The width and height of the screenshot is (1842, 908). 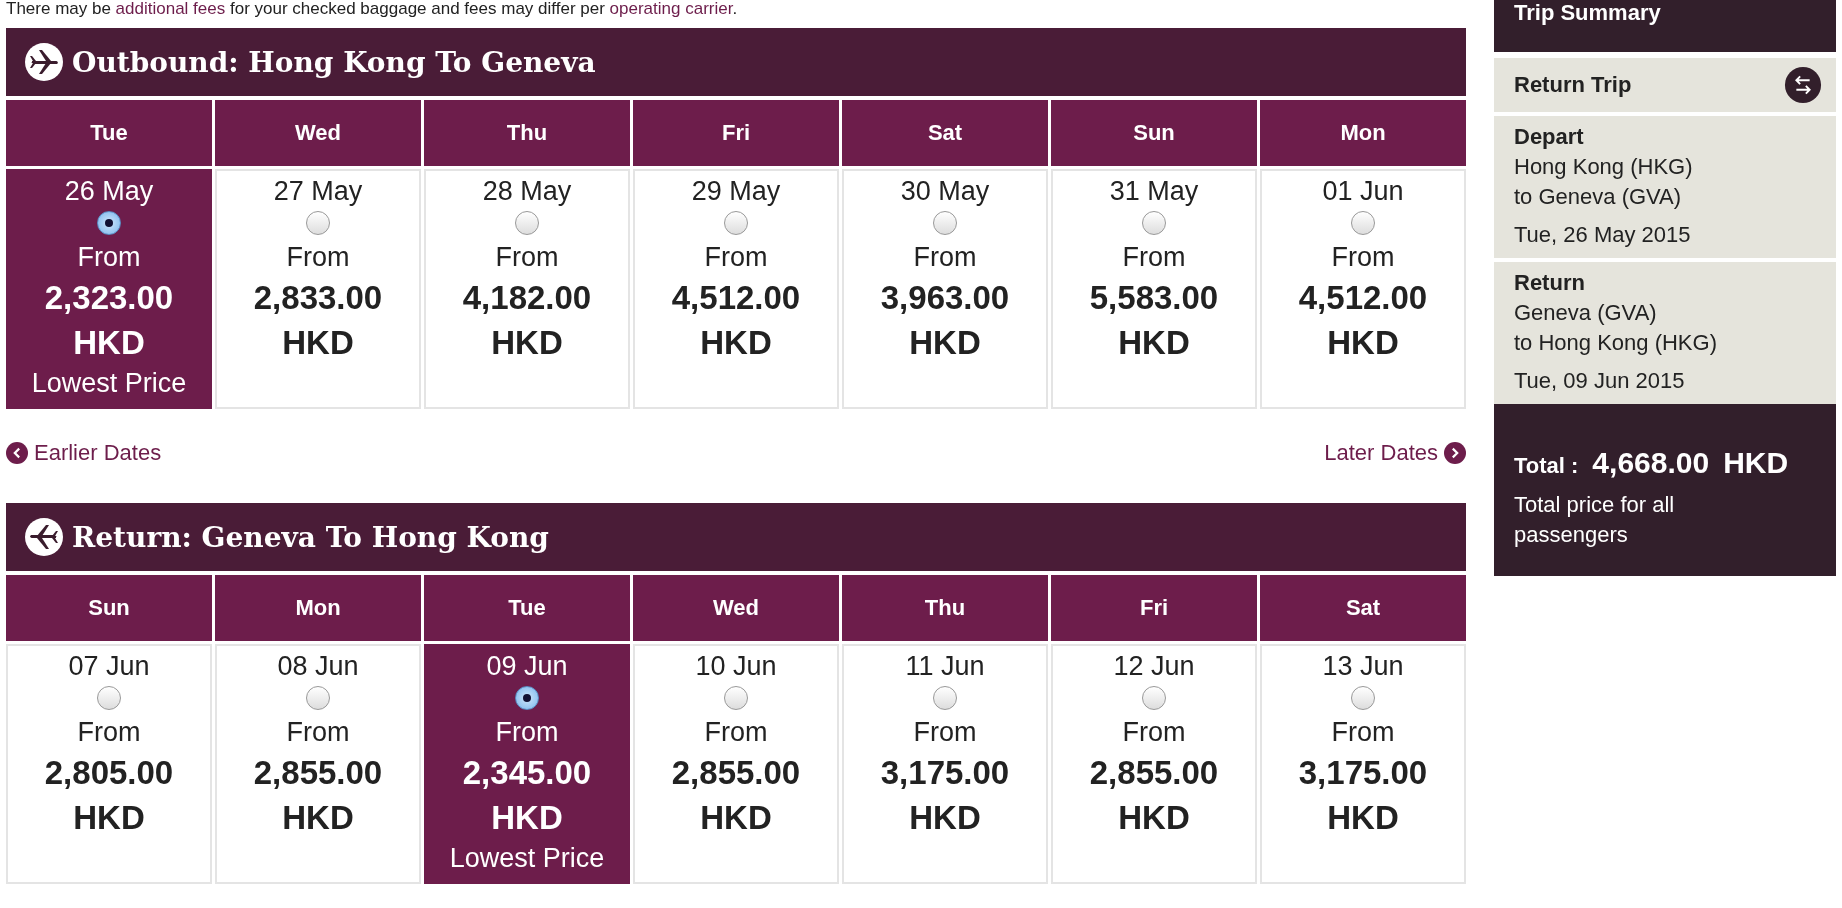 I want to click on leg-date: Tue, 09 Jun 2015, so click(x=1600, y=381).